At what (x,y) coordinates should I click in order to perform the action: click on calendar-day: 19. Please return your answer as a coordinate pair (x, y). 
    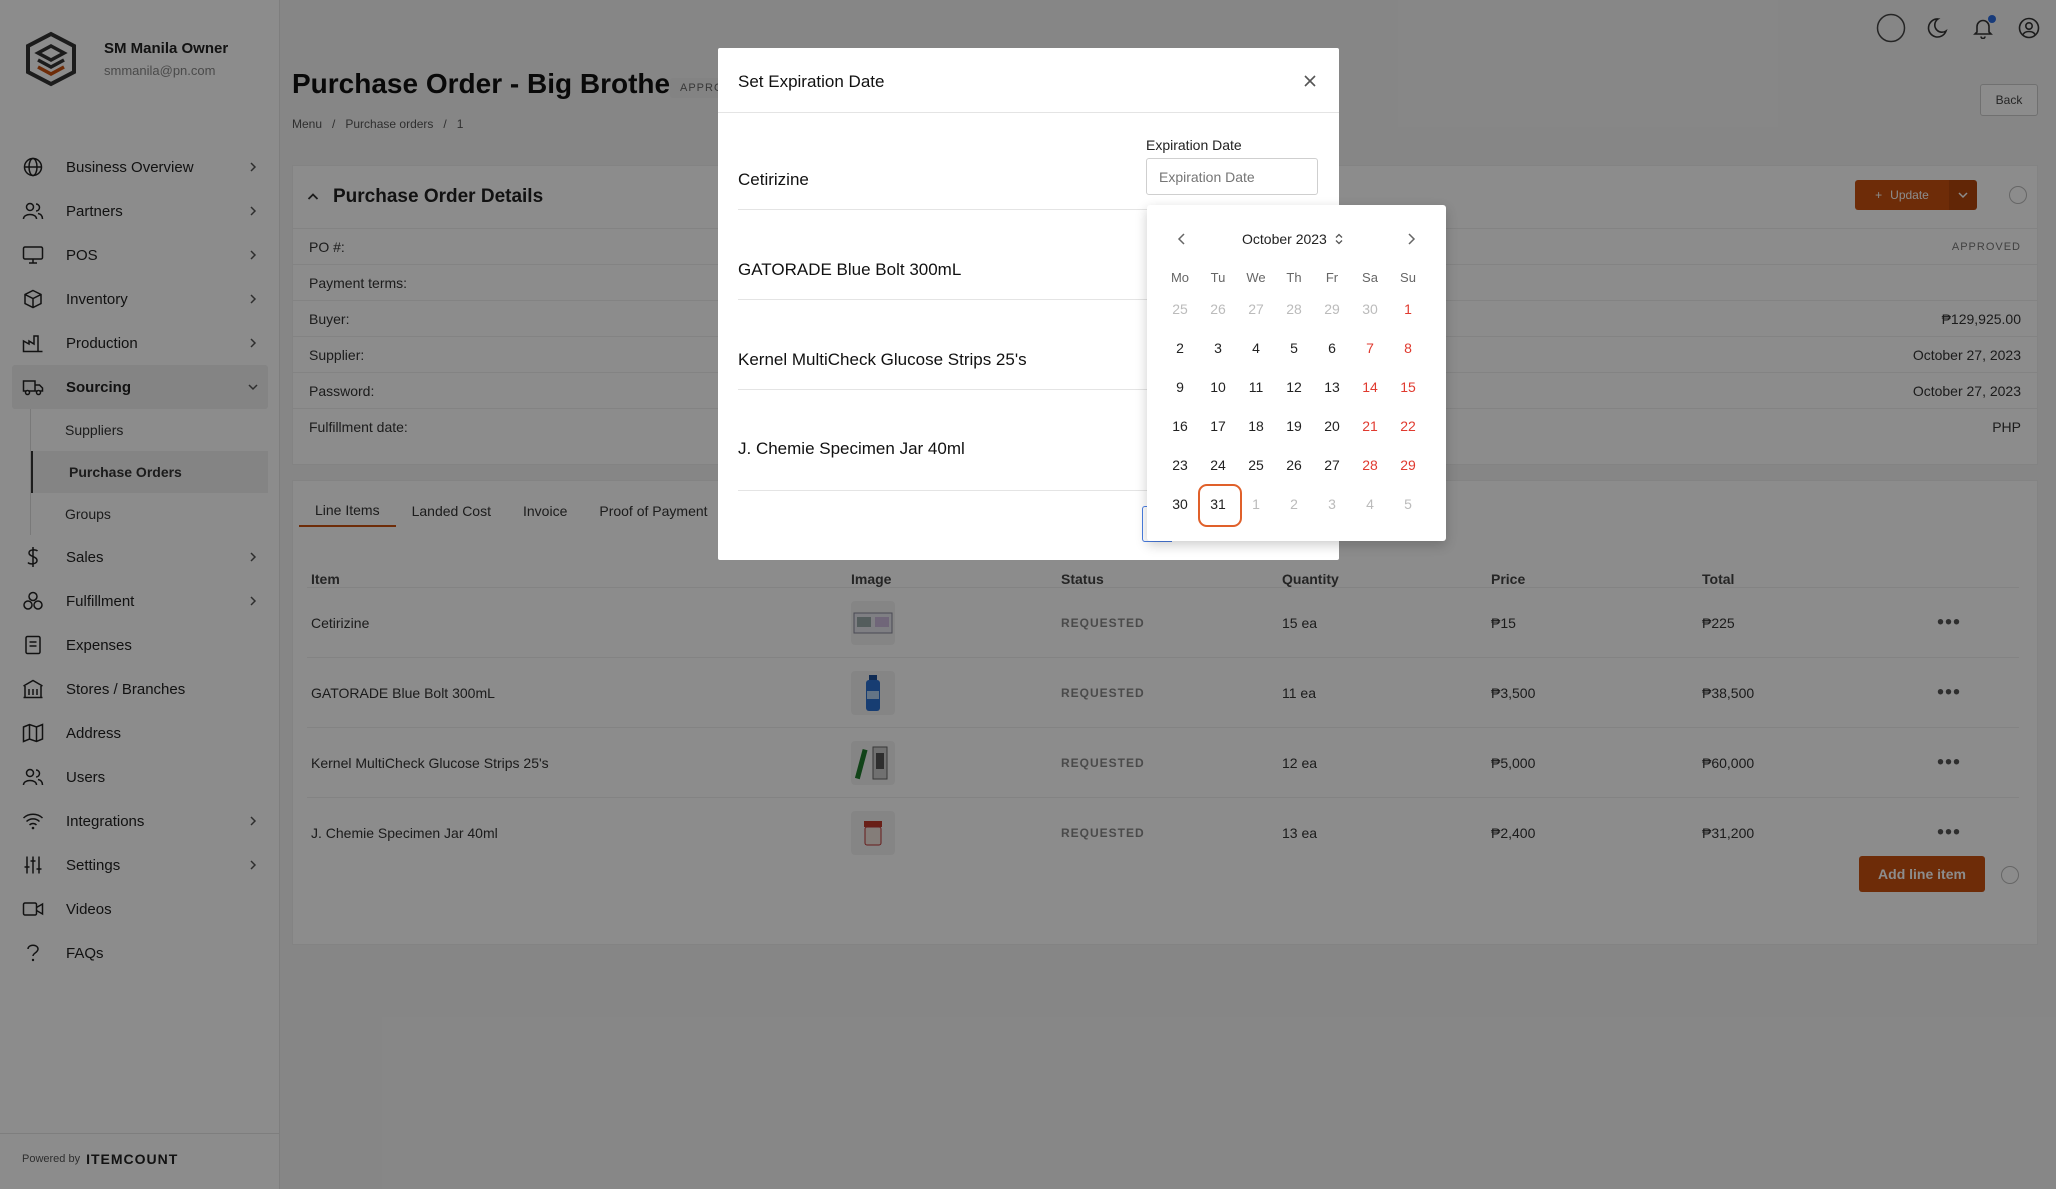
    Looking at the image, I should click on (1294, 425).